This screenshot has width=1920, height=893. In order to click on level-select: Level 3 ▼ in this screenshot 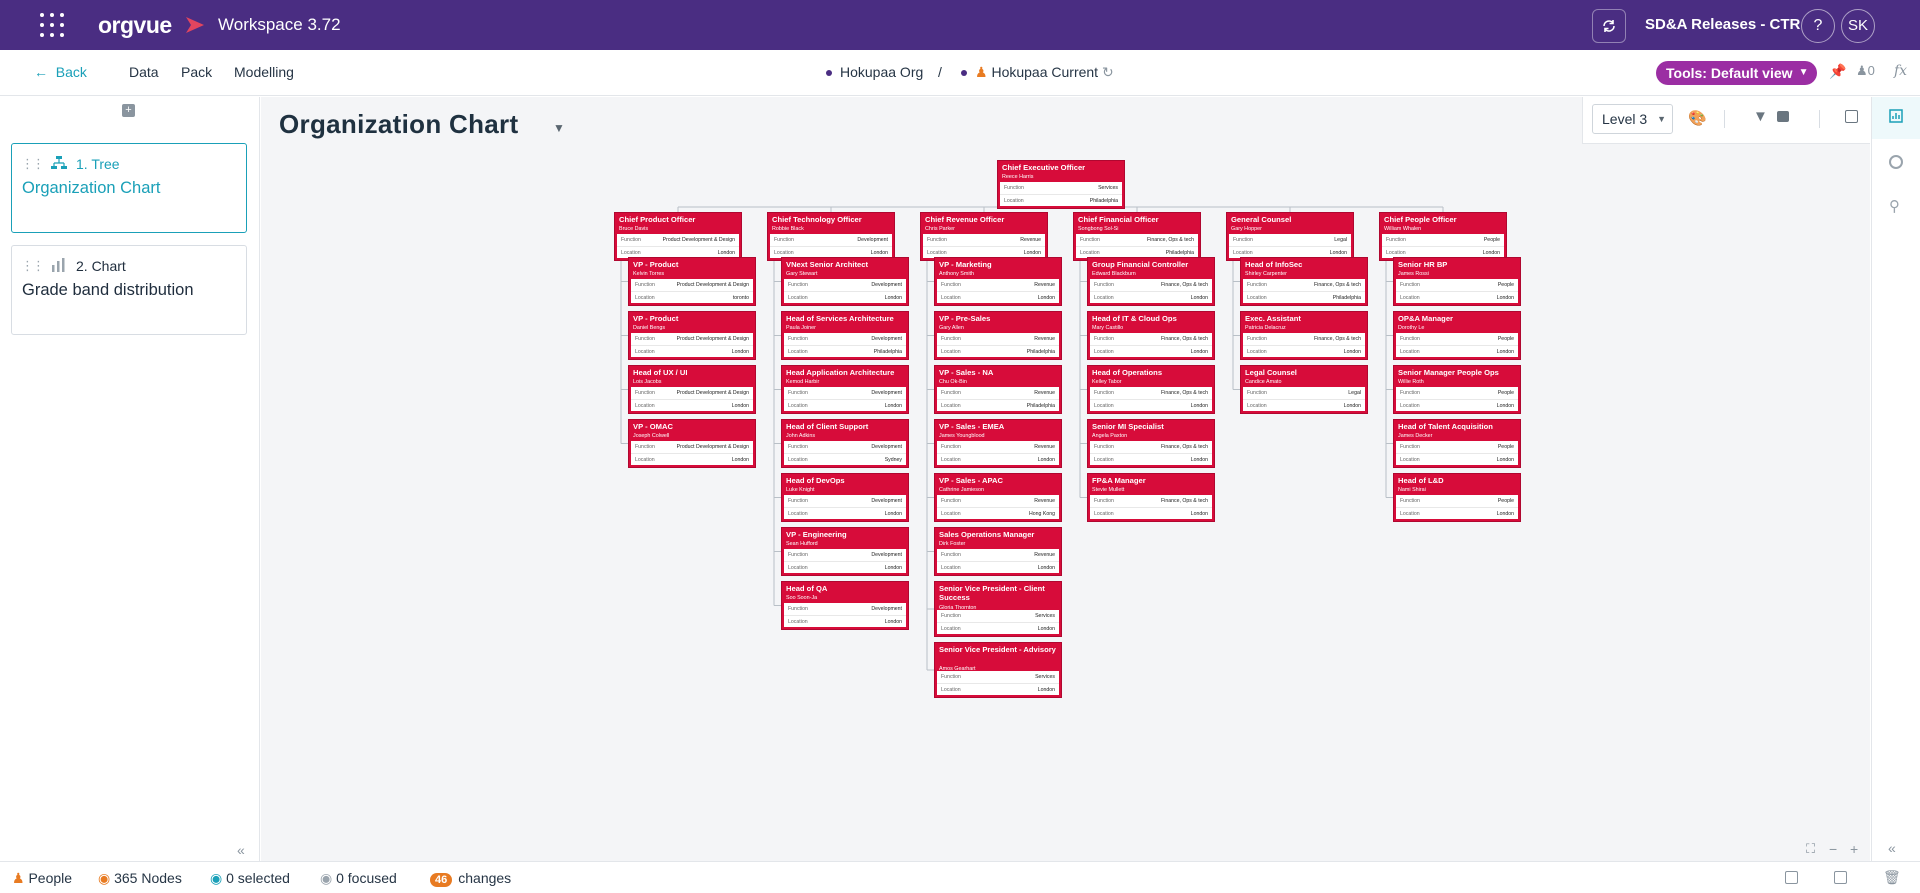, I will do `click(1632, 119)`.